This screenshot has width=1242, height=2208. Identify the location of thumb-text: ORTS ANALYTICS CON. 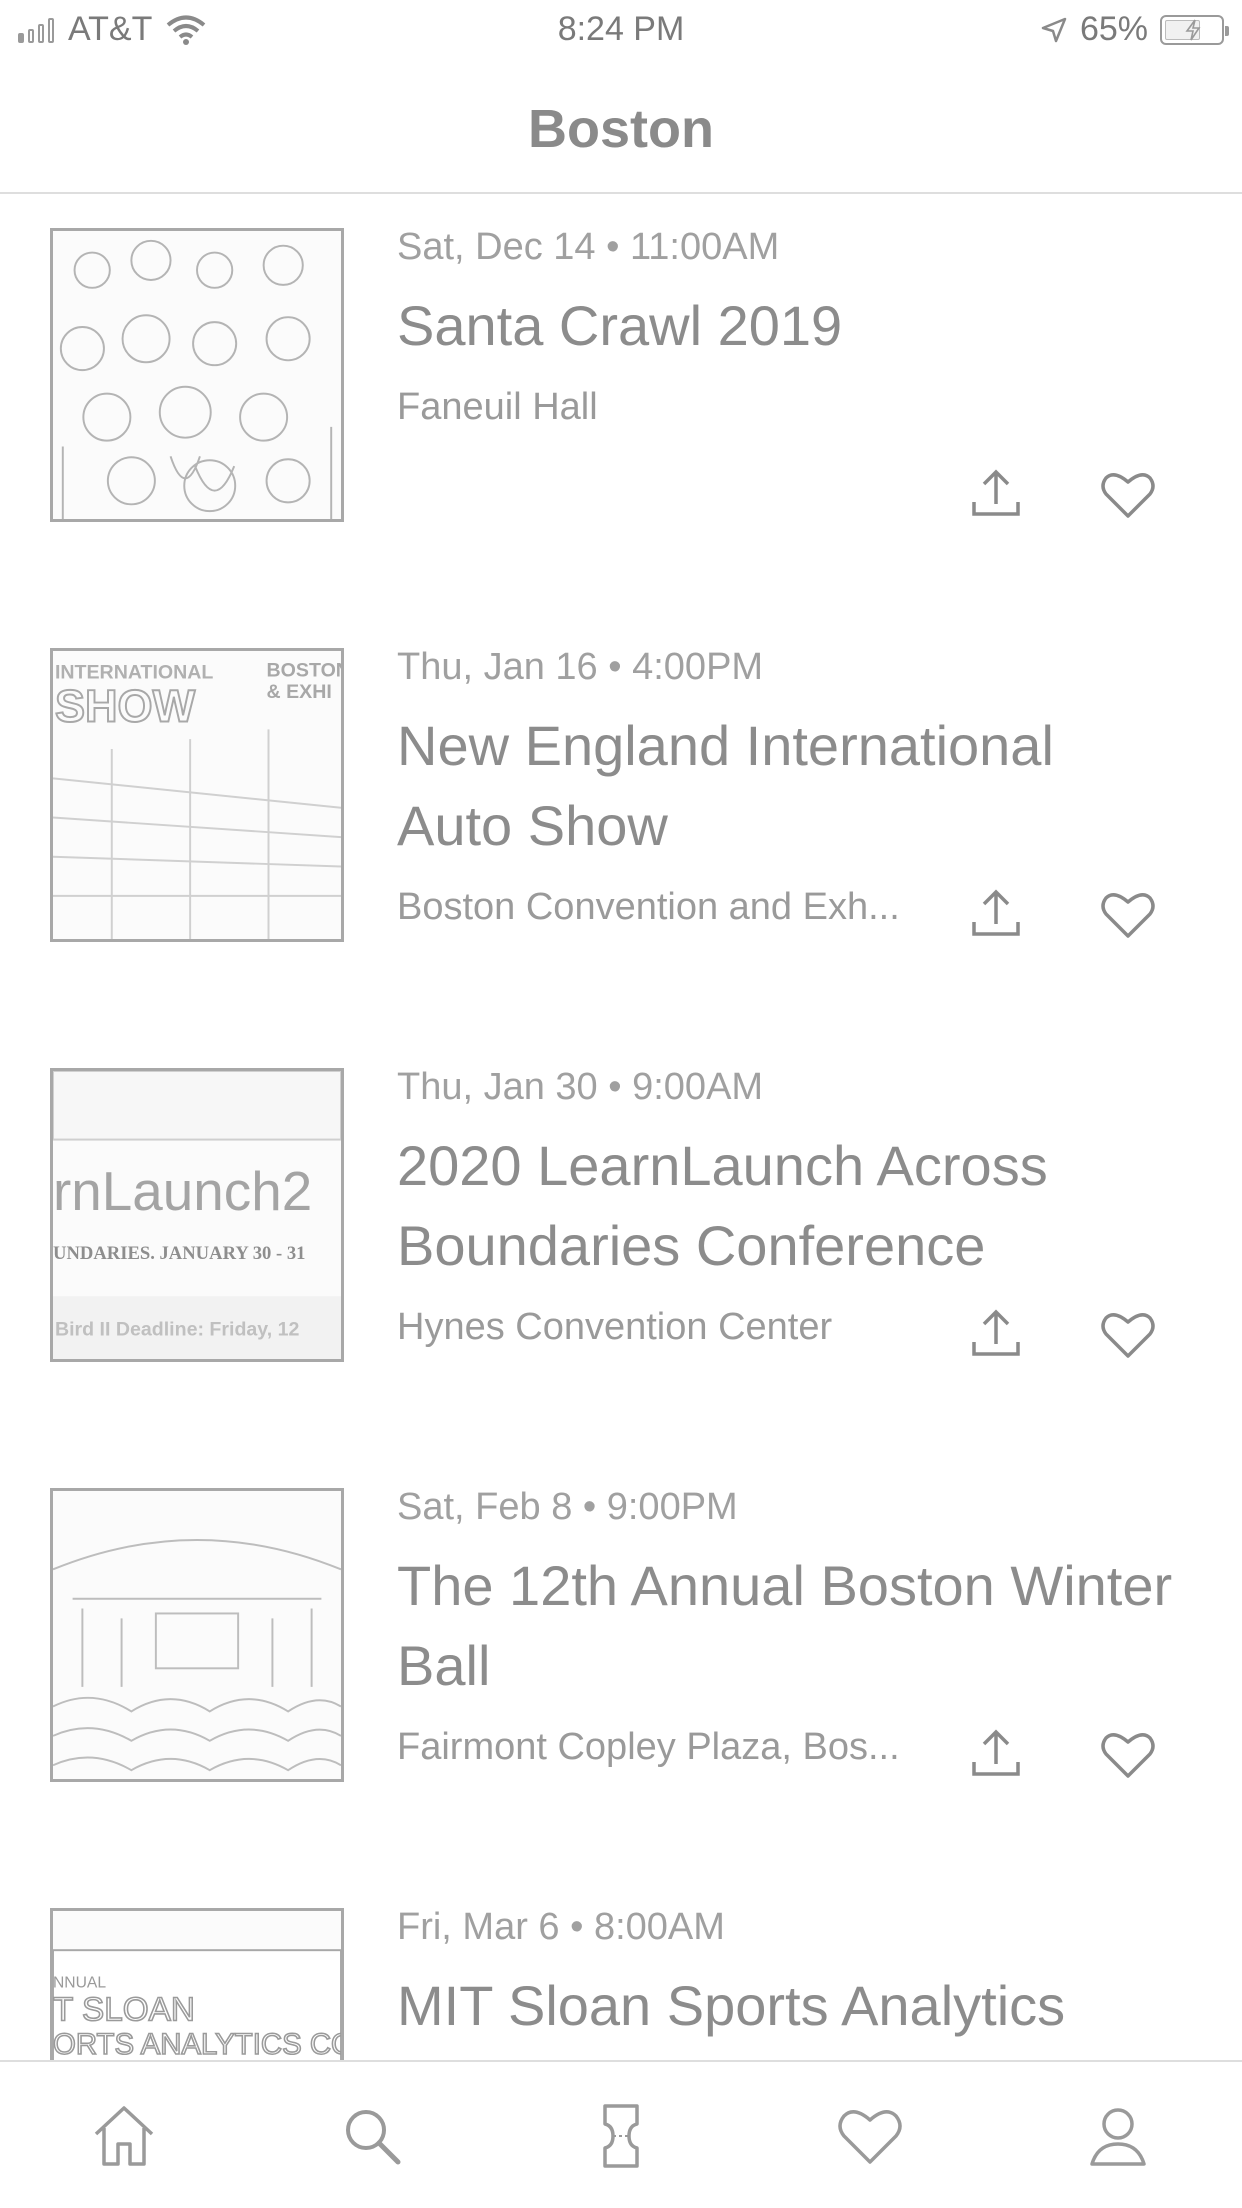
(197, 2044).